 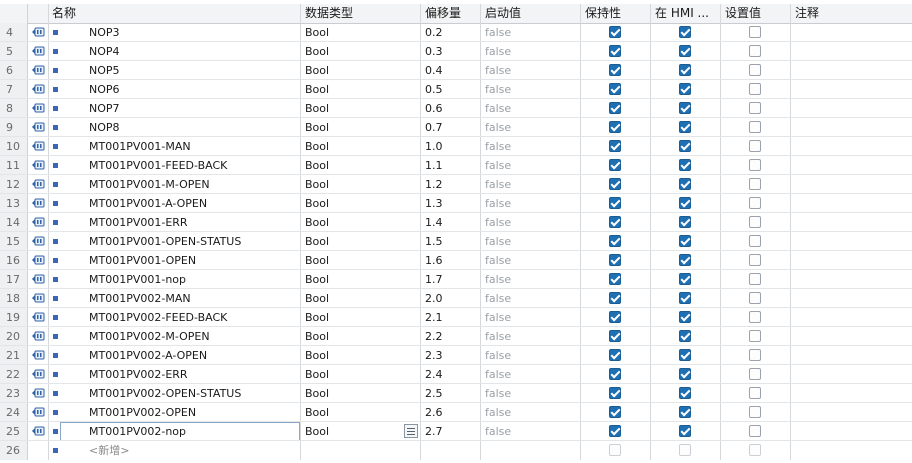 I want to click on add-new-row: 26 <新增>, so click(x=456, y=450).